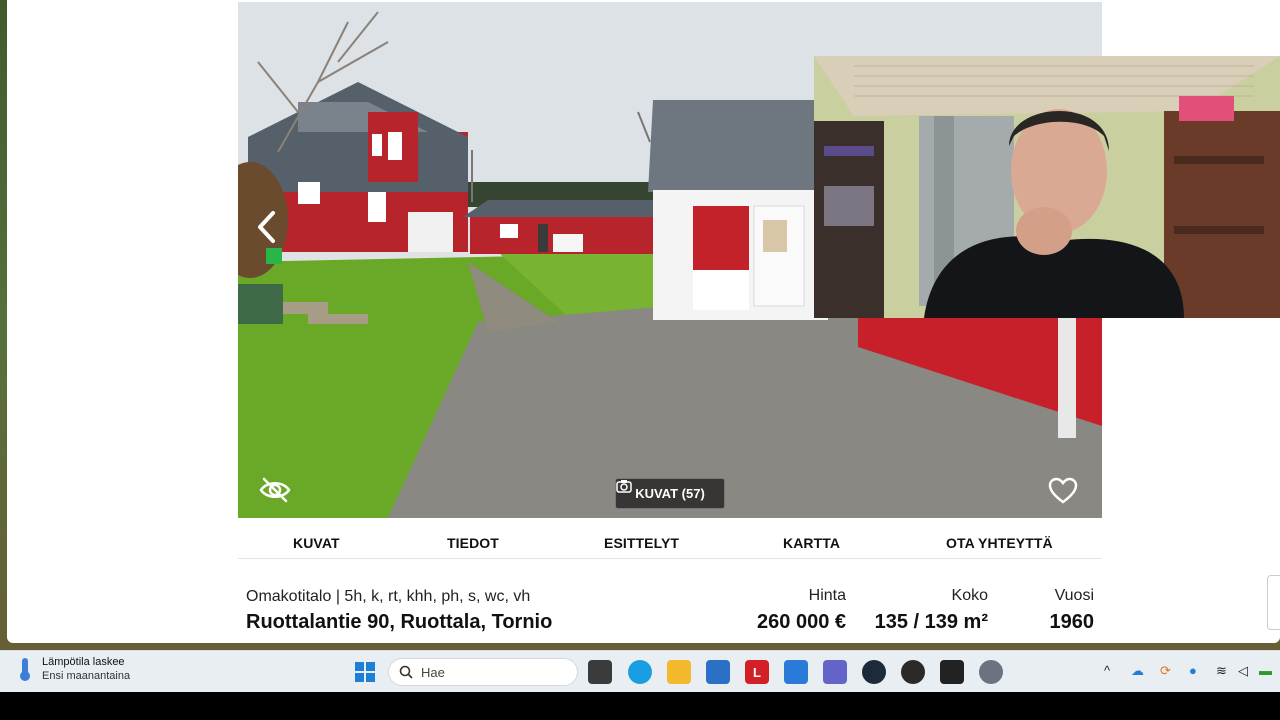 Image resolution: width=1280 pixels, height=720 pixels. What do you see at coordinates (811, 543) in the screenshot?
I see `tab-kartta: KARTTA` at bounding box center [811, 543].